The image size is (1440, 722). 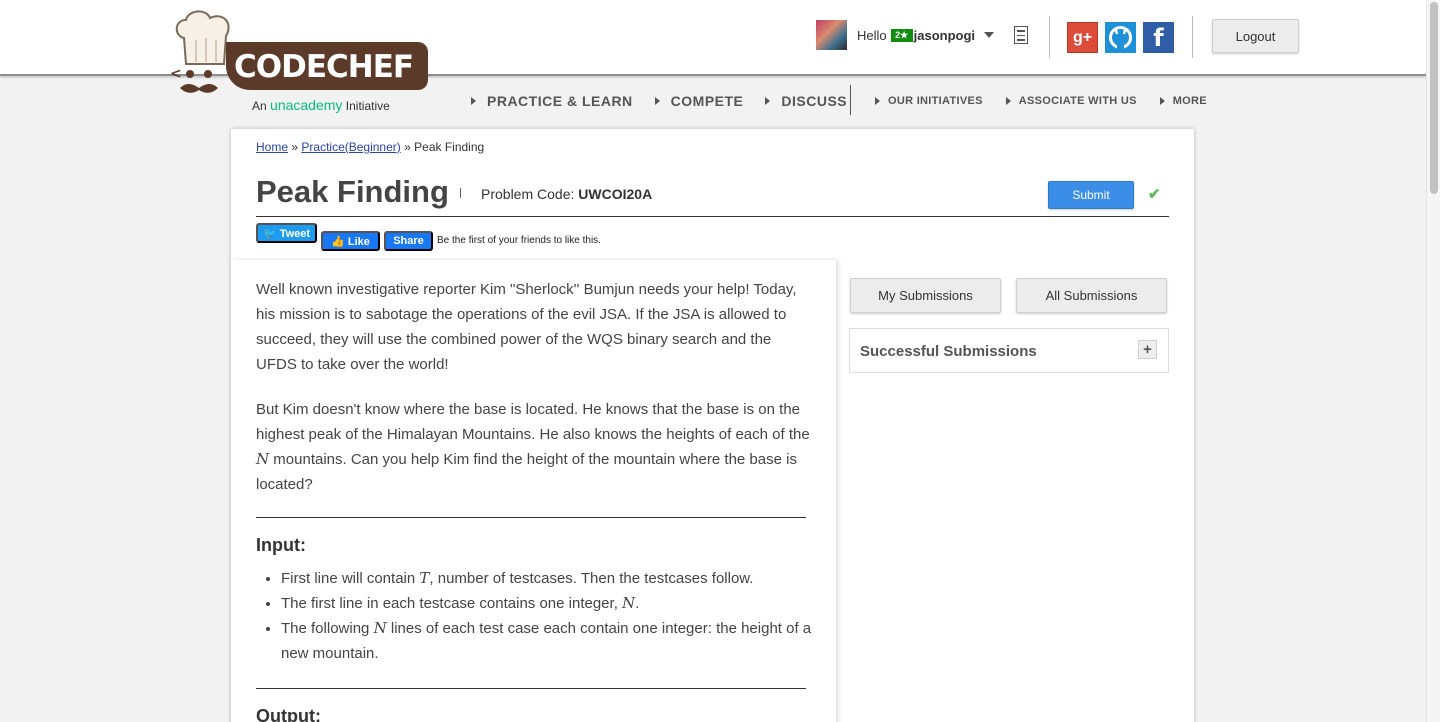 I want to click on output-heading: Output:, so click(x=288, y=714).